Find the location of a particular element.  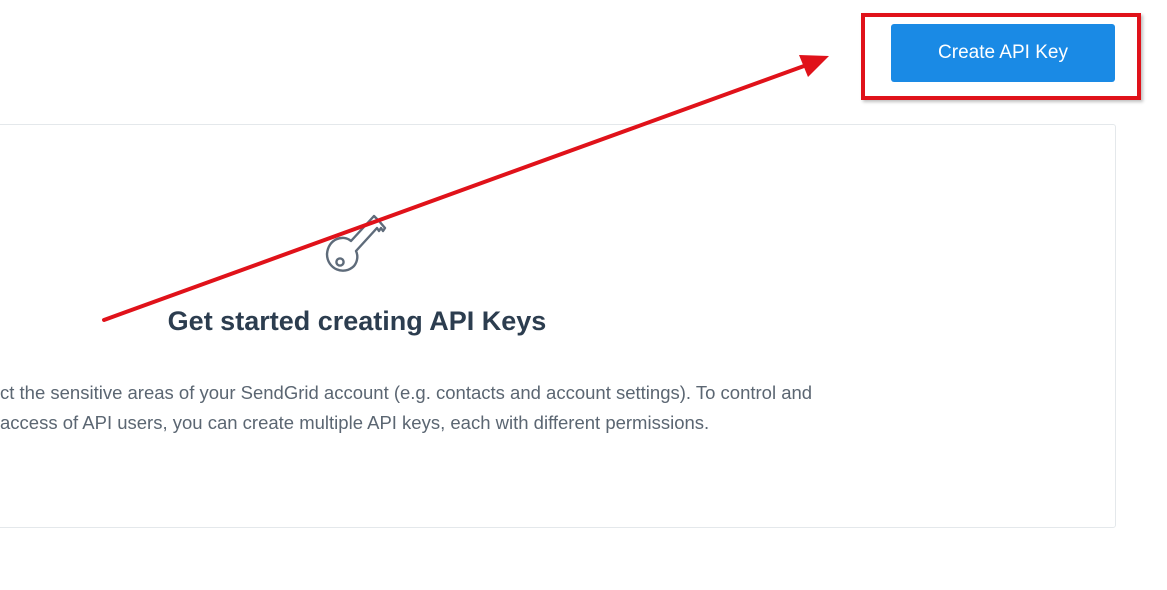

empty-state-title: Get started creating API Keys is located at coordinates (357, 321).